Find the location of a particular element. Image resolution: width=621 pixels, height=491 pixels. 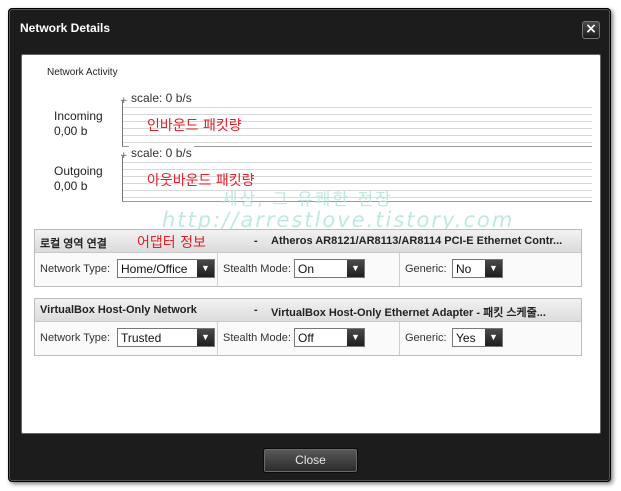

incoming-graph: Incoming 0,00 b + scale: 0 b/s 인바운드 패킷량 is located at coordinates (312, 119).